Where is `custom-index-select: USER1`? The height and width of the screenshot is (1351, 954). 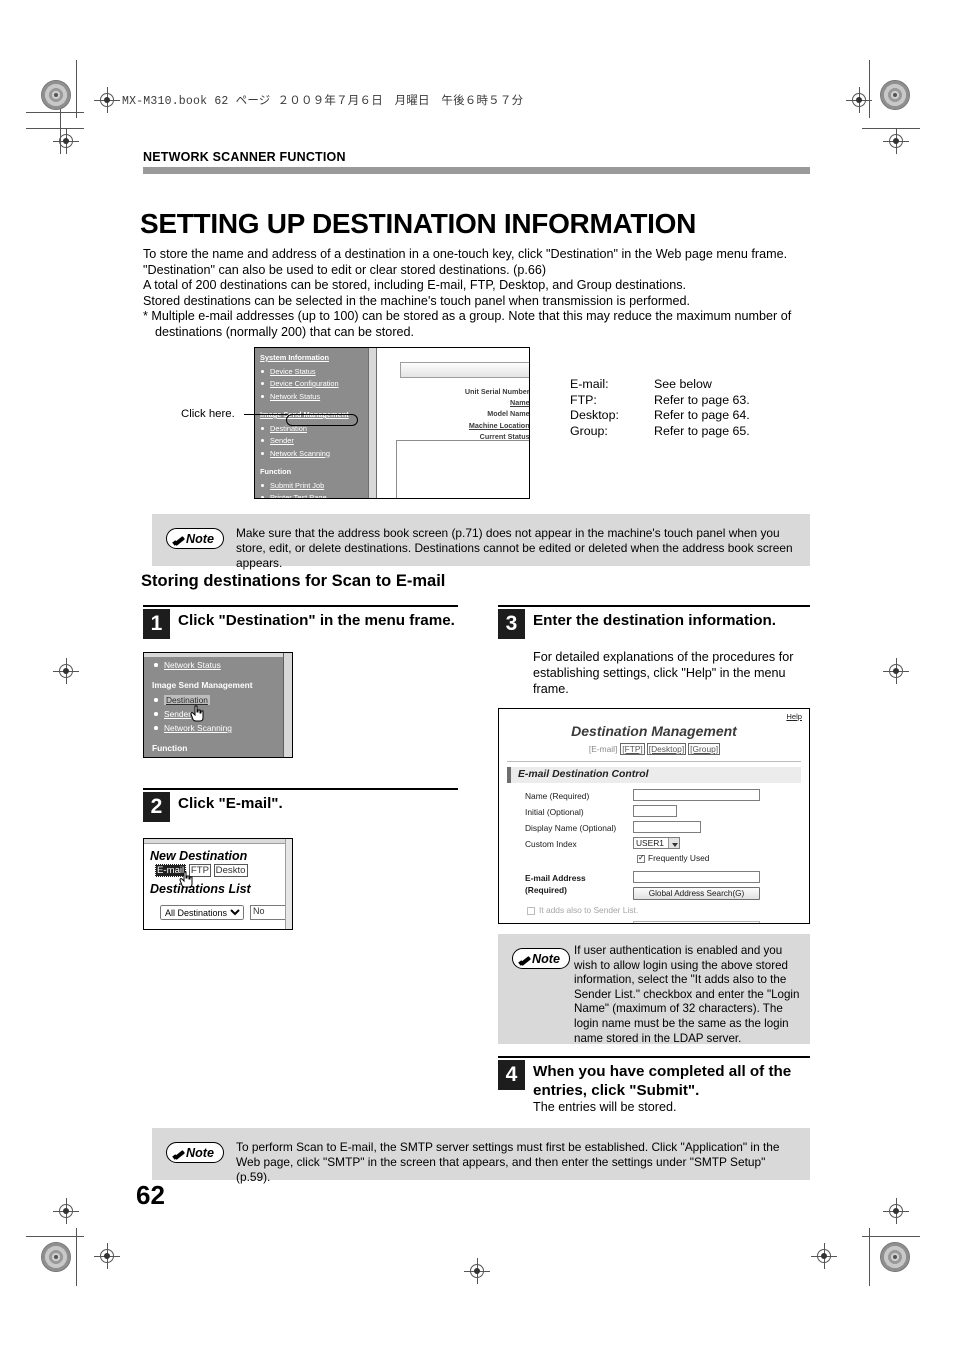
custom-index-select: USER1 is located at coordinates (656, 843).